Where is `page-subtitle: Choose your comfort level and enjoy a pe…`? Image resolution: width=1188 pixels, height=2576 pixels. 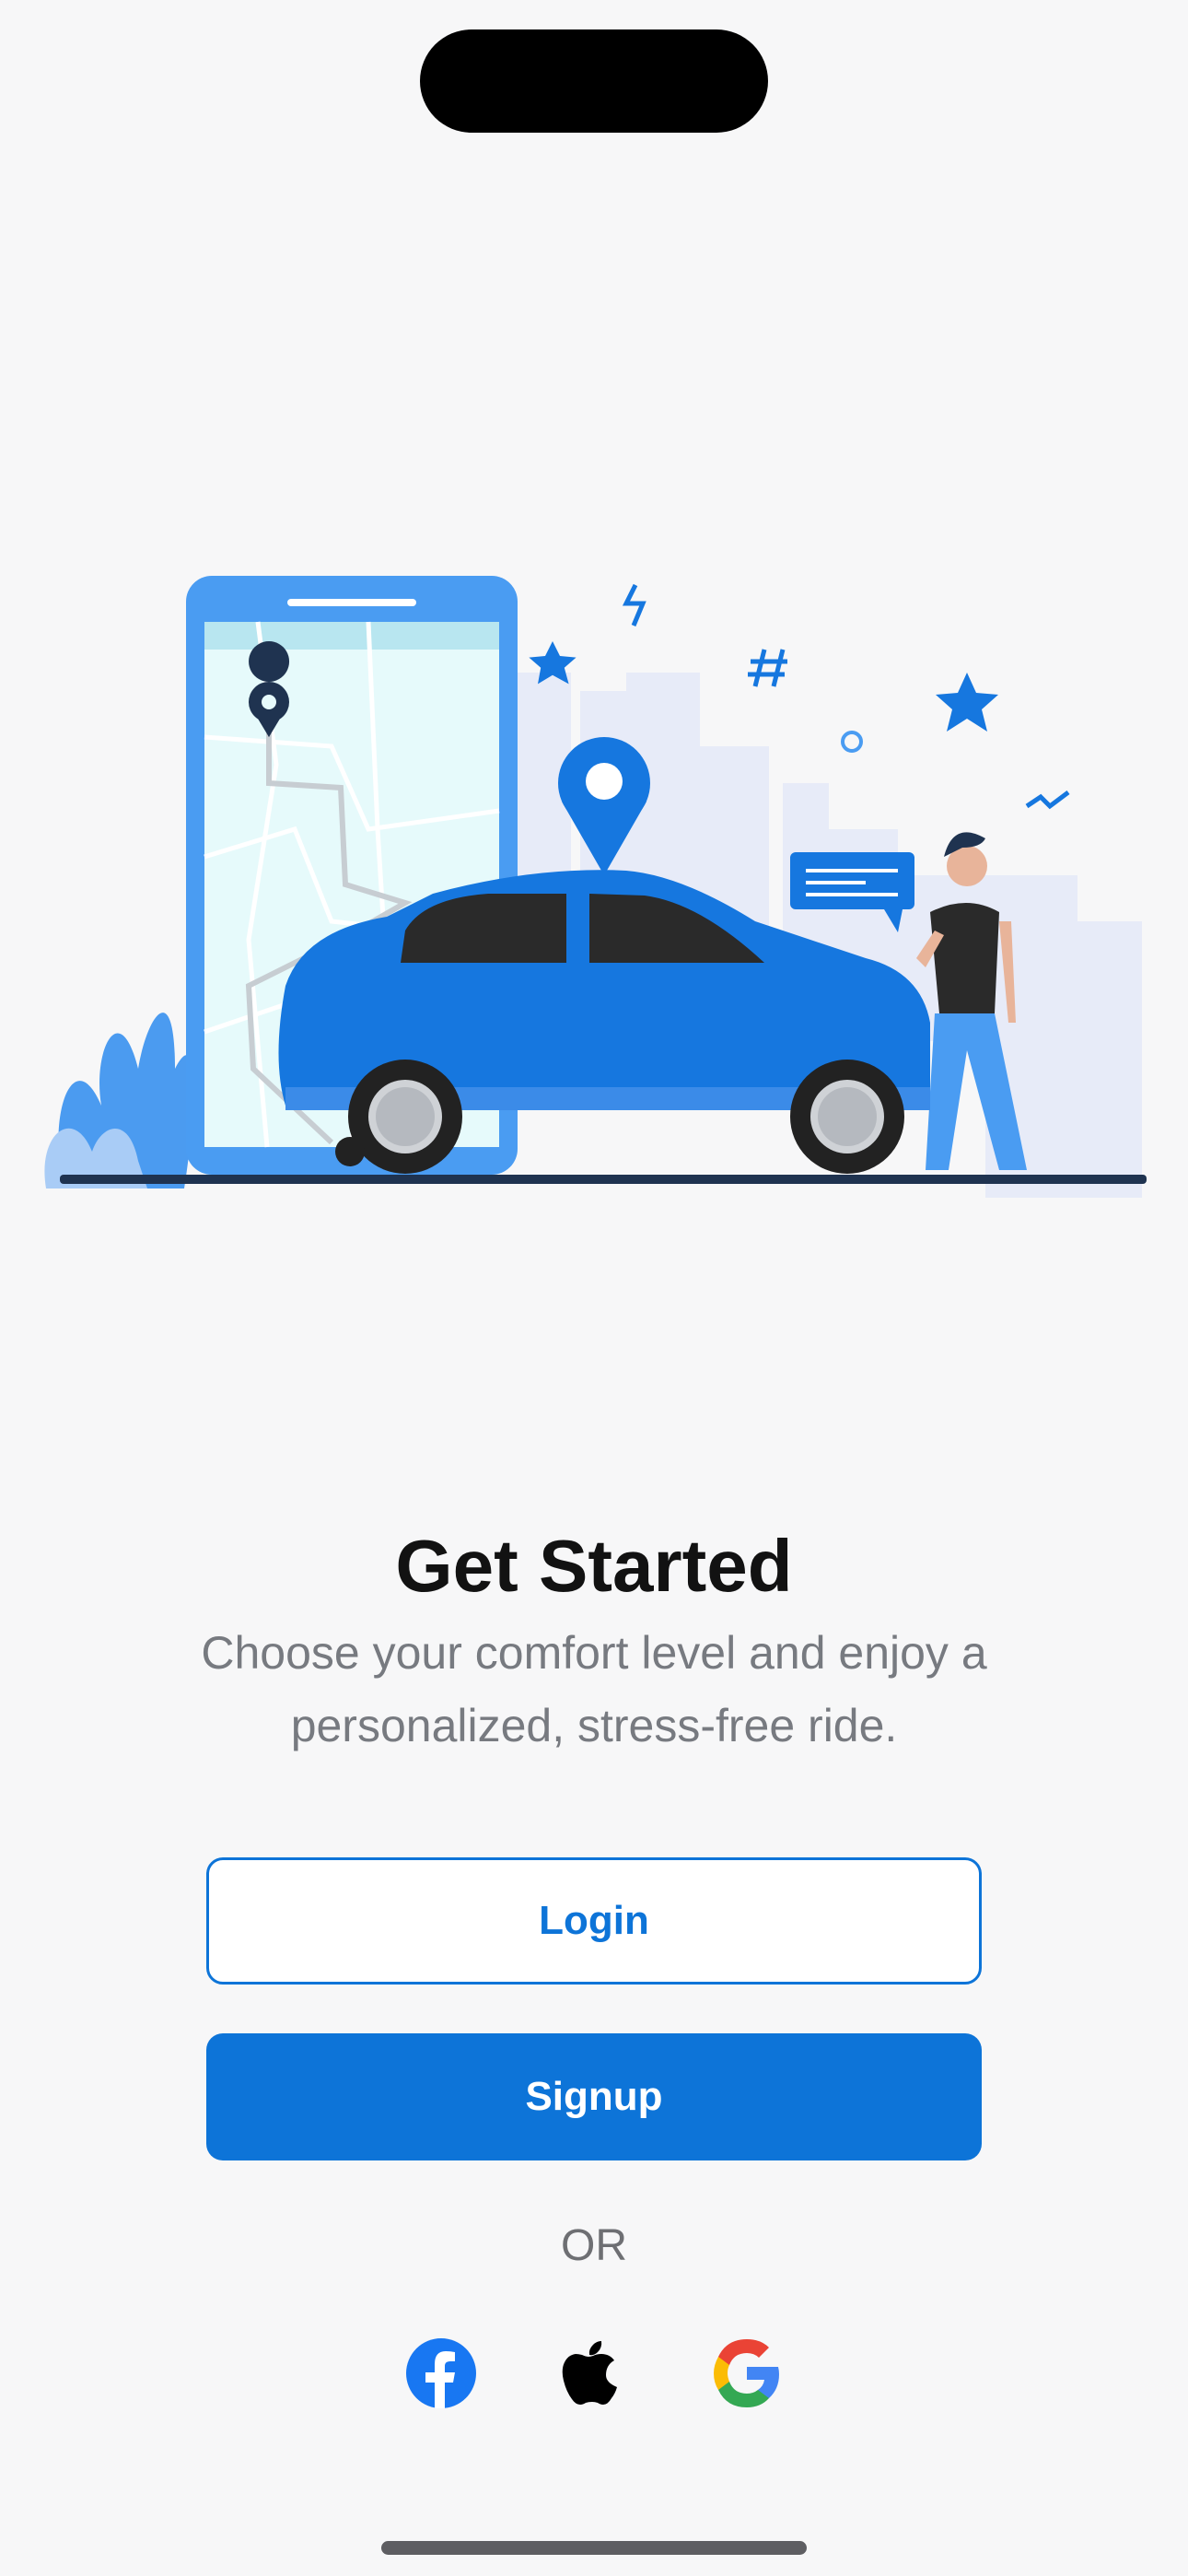 page-subtitle: Choose your comfort level and enjoy a pe… is located at coordinates (594, 1689).